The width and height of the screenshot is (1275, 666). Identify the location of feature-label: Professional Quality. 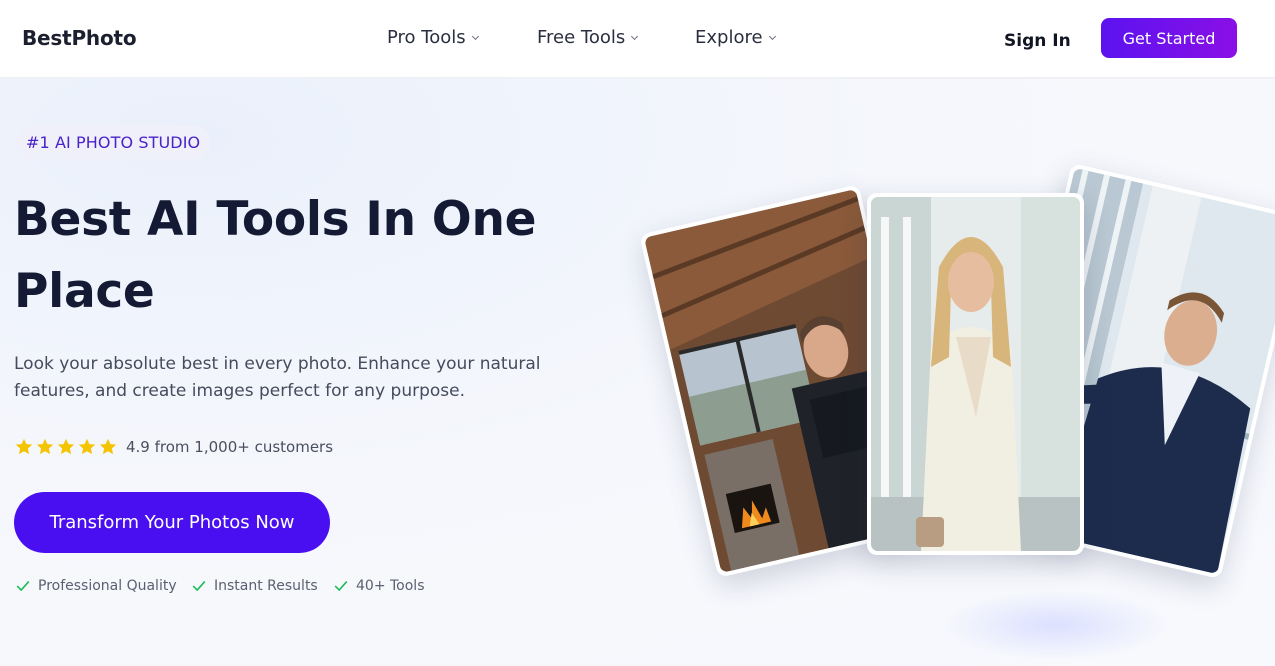
(107, 586).